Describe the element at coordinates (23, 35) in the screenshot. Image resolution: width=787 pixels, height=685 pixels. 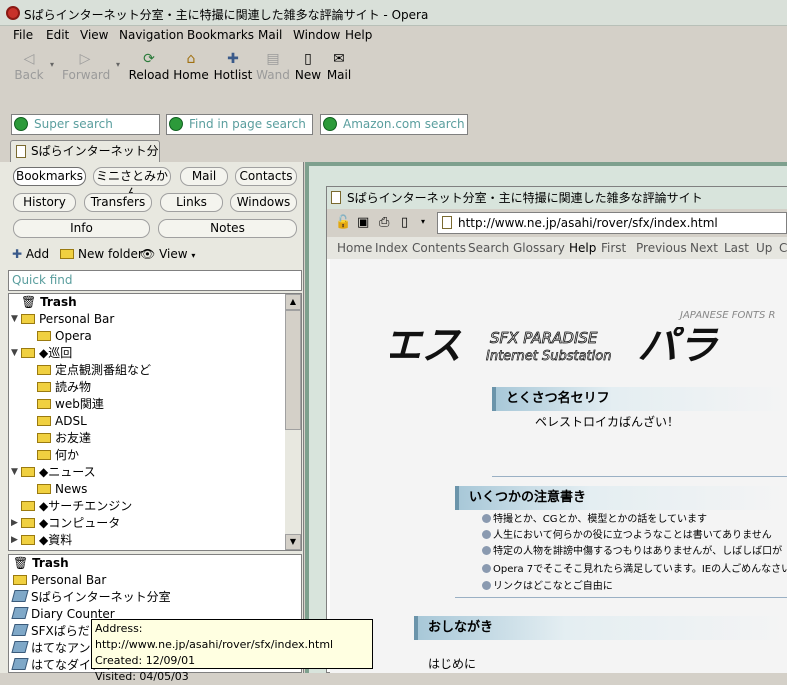
I see `menu-file: File` at that location.